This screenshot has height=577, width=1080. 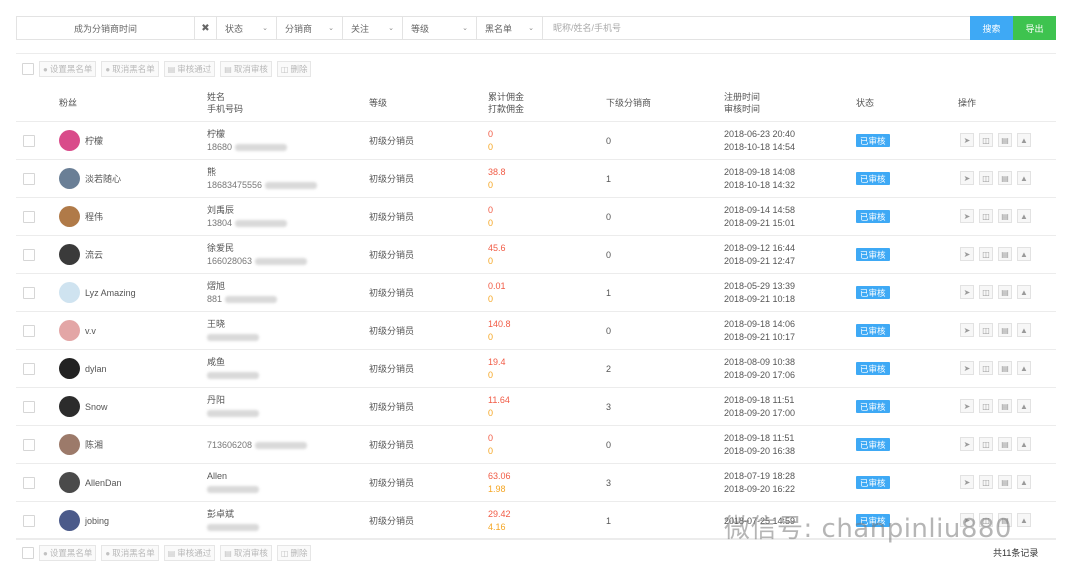 I want to click on nickname: v.v, so click(x=90, y=330).